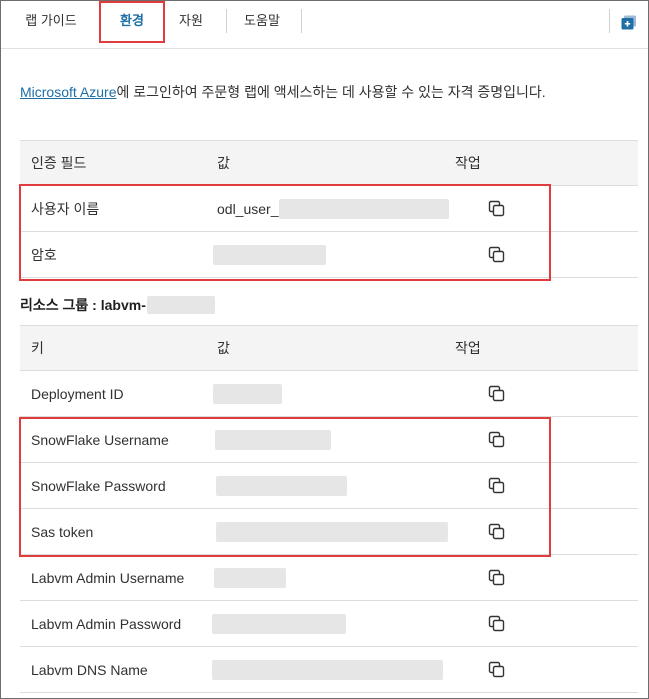 This screenshot has height=699, width=649. I want to click on row-label: Deployment ID, so click(77, 393).